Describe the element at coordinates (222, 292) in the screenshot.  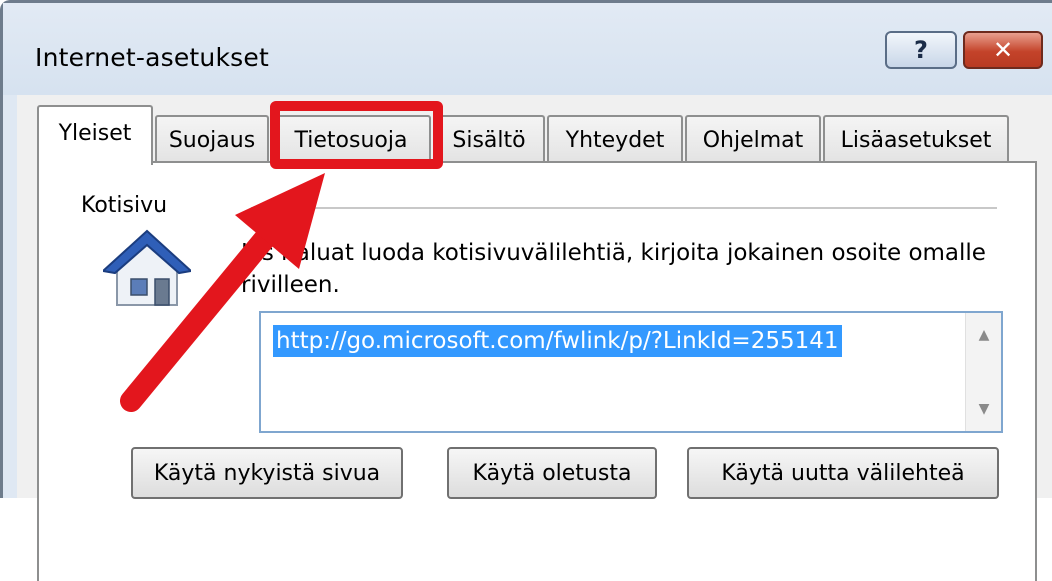
I see `annotation-arrow-icon` at that location.